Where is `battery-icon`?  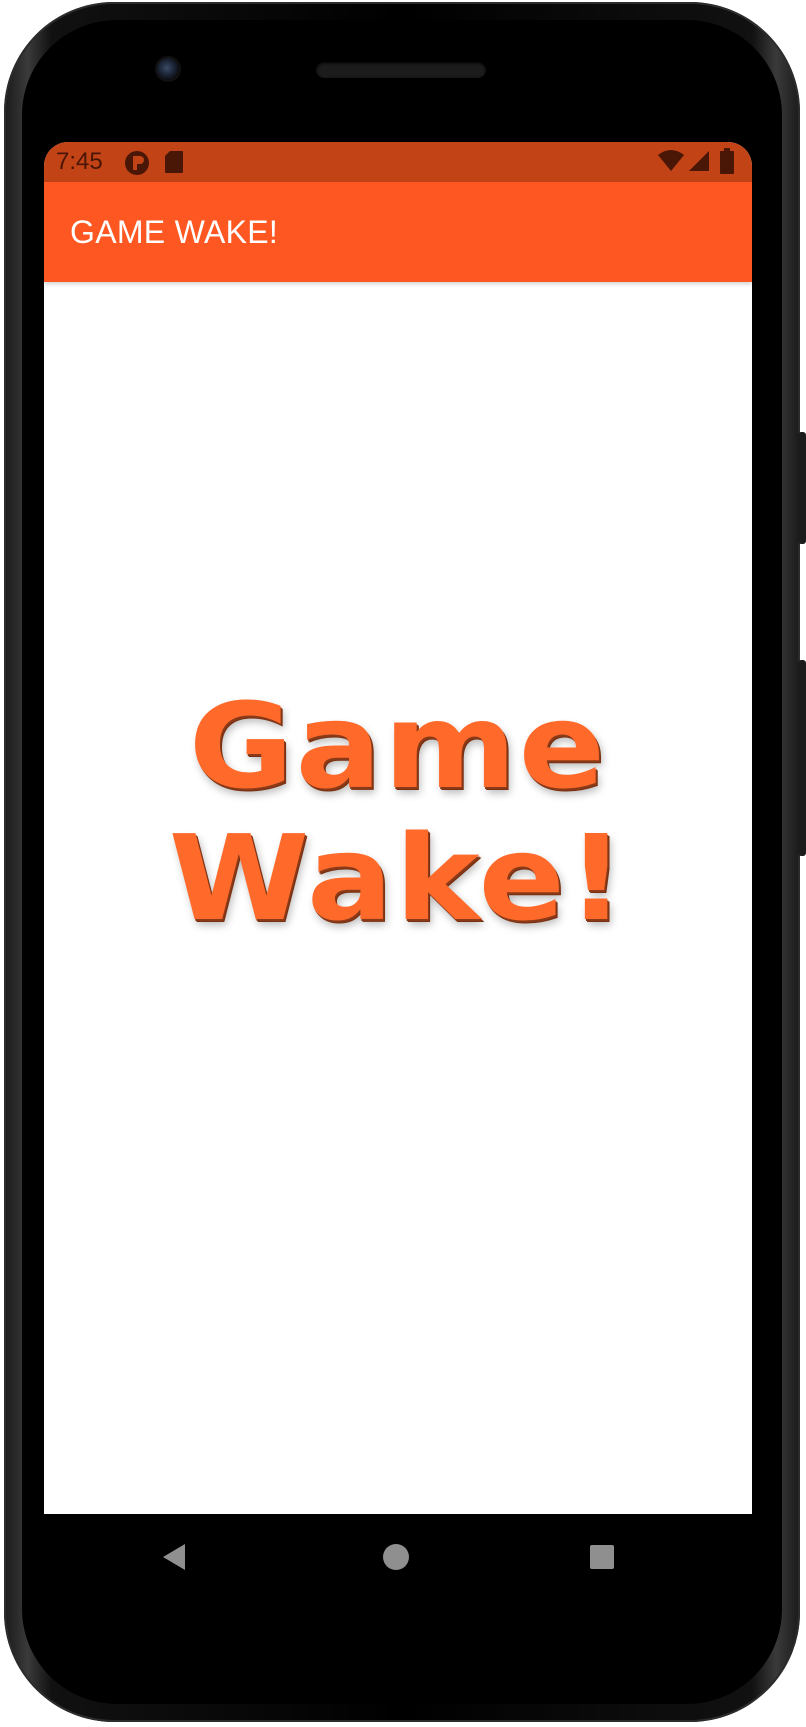
battery-icon is located at coordinates (727, 164).